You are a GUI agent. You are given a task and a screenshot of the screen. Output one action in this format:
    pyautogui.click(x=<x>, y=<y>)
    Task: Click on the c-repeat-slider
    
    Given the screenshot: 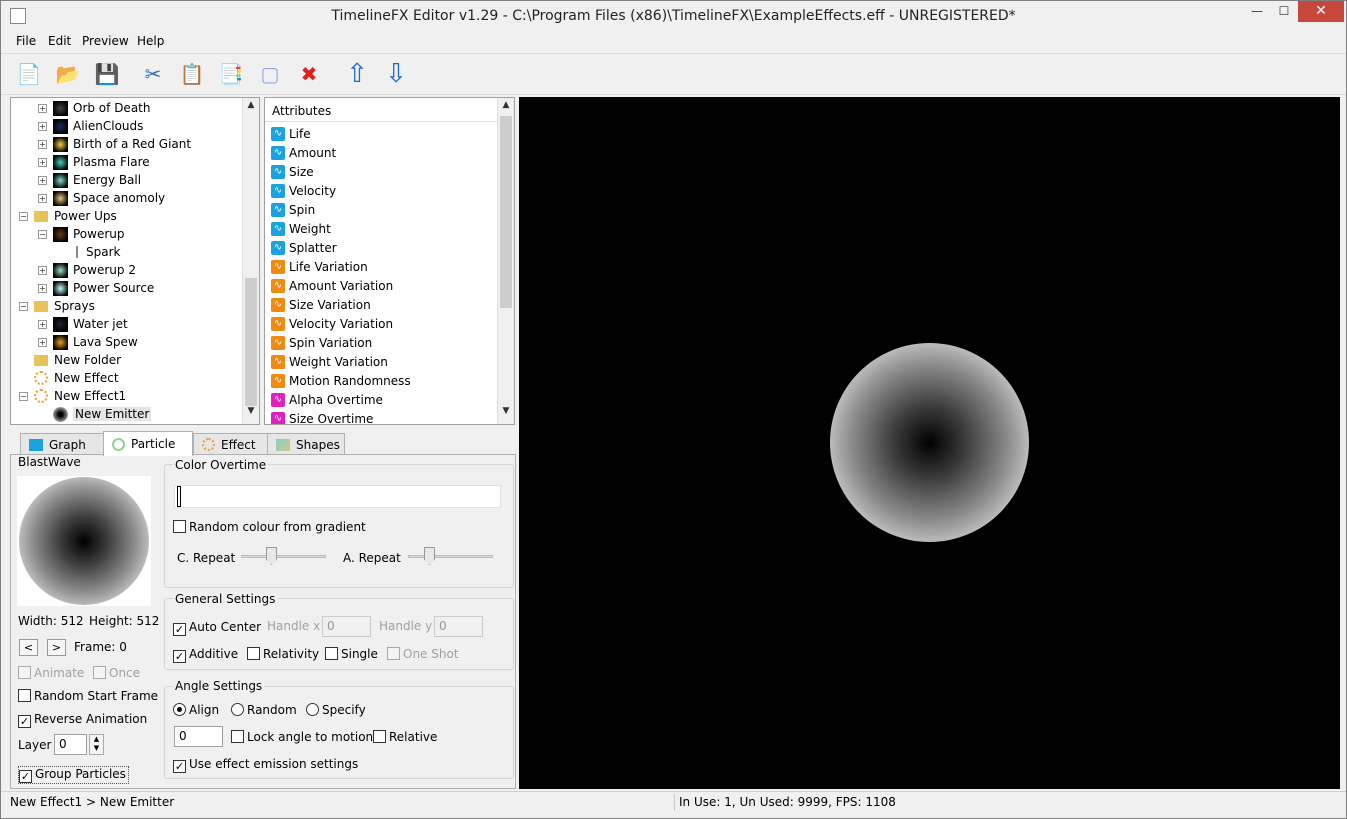 What is the action you would take?
    pyautogui.click(x=283, y=556)
    